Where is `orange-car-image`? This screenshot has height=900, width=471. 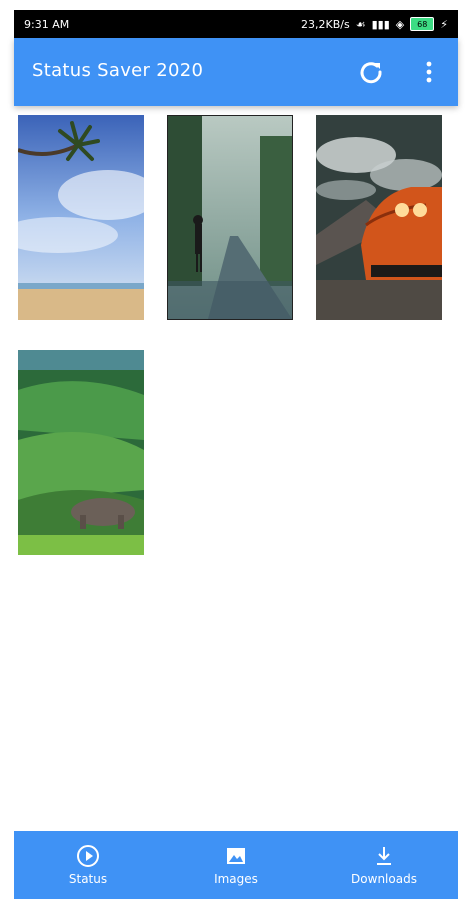
orange-car-image is located at coordinates (379, 217).